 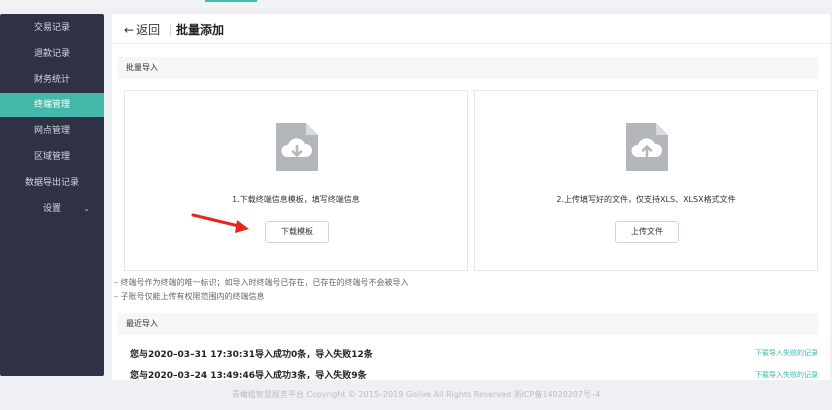 I want to click on red-arrow-annotation, so click(x=220, y=223).